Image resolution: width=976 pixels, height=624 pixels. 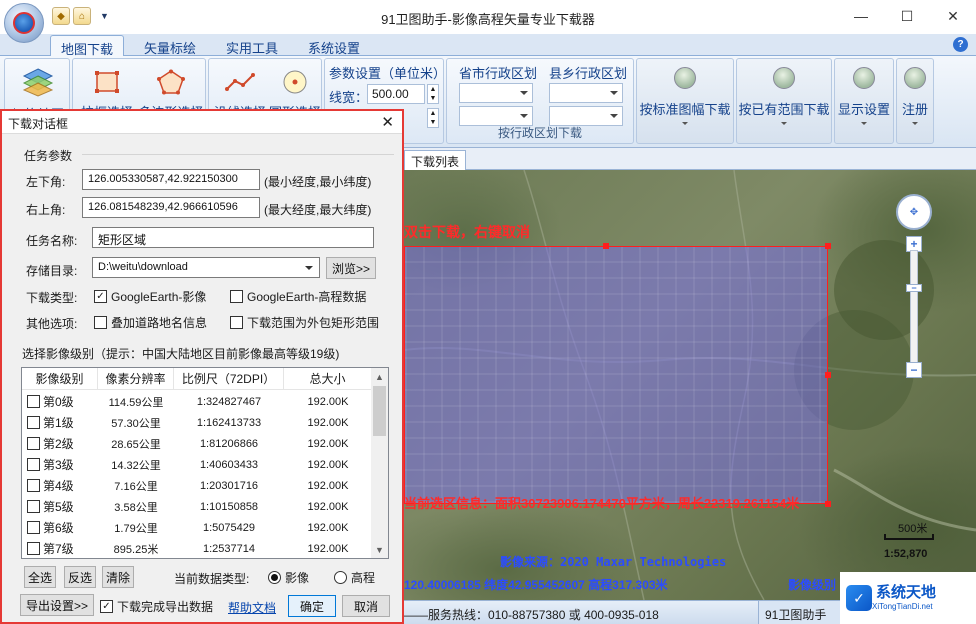 I want to click on dialog-title-bar: 下载对话框 ✕, so click(x=202, y=122).